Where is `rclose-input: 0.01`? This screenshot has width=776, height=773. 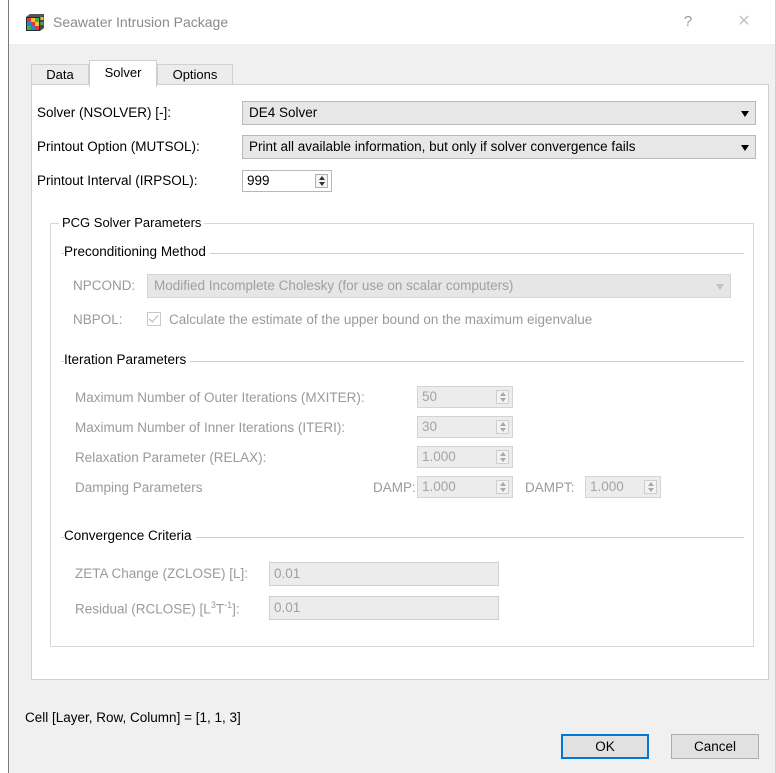 rclose-input: 0.01 is located at coordinates (384, 608).